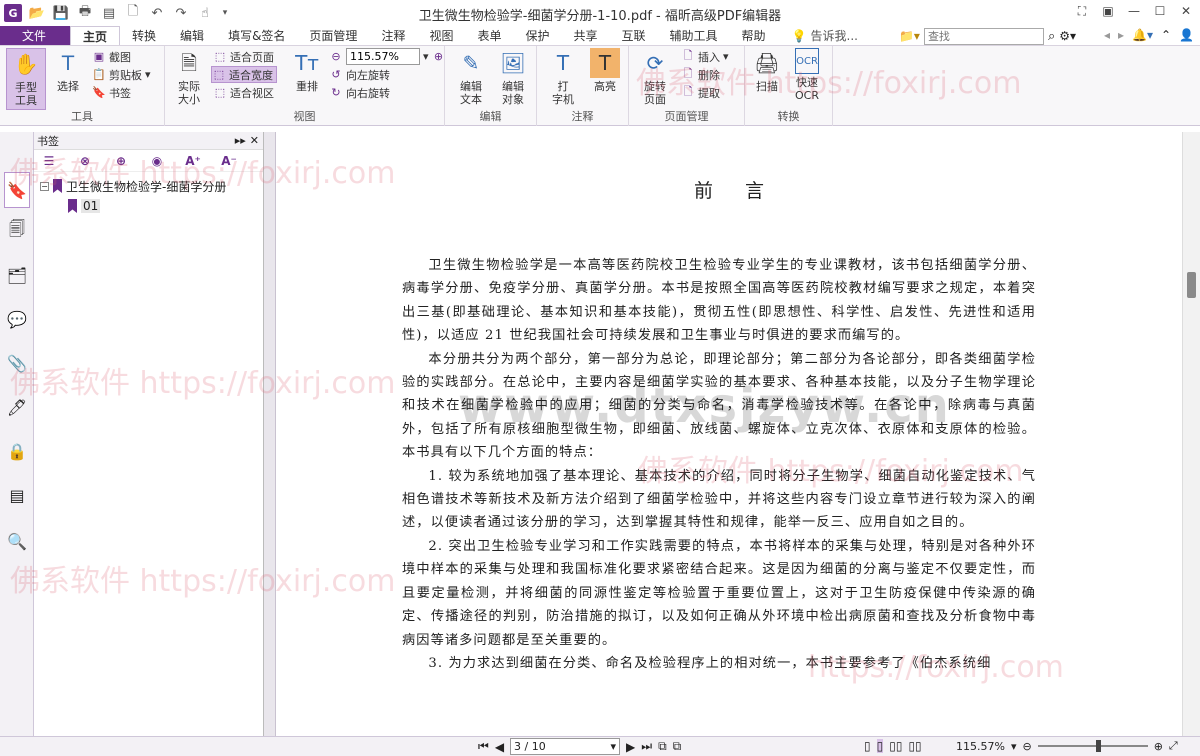 The image size is (1200, 756). Describe the element at coordinates (121, 161) in the screenshot. I see `add-bookmark-icon: ⊕` at that location.